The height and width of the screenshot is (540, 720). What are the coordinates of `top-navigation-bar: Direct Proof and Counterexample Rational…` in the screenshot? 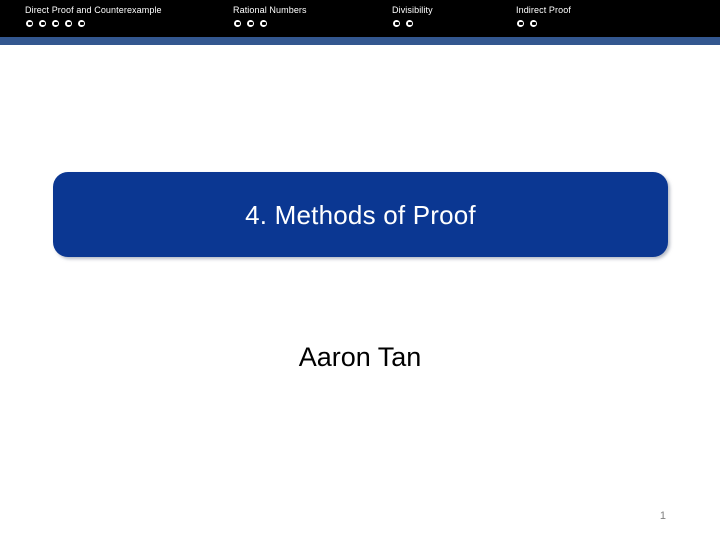 It's located at (360, 18).